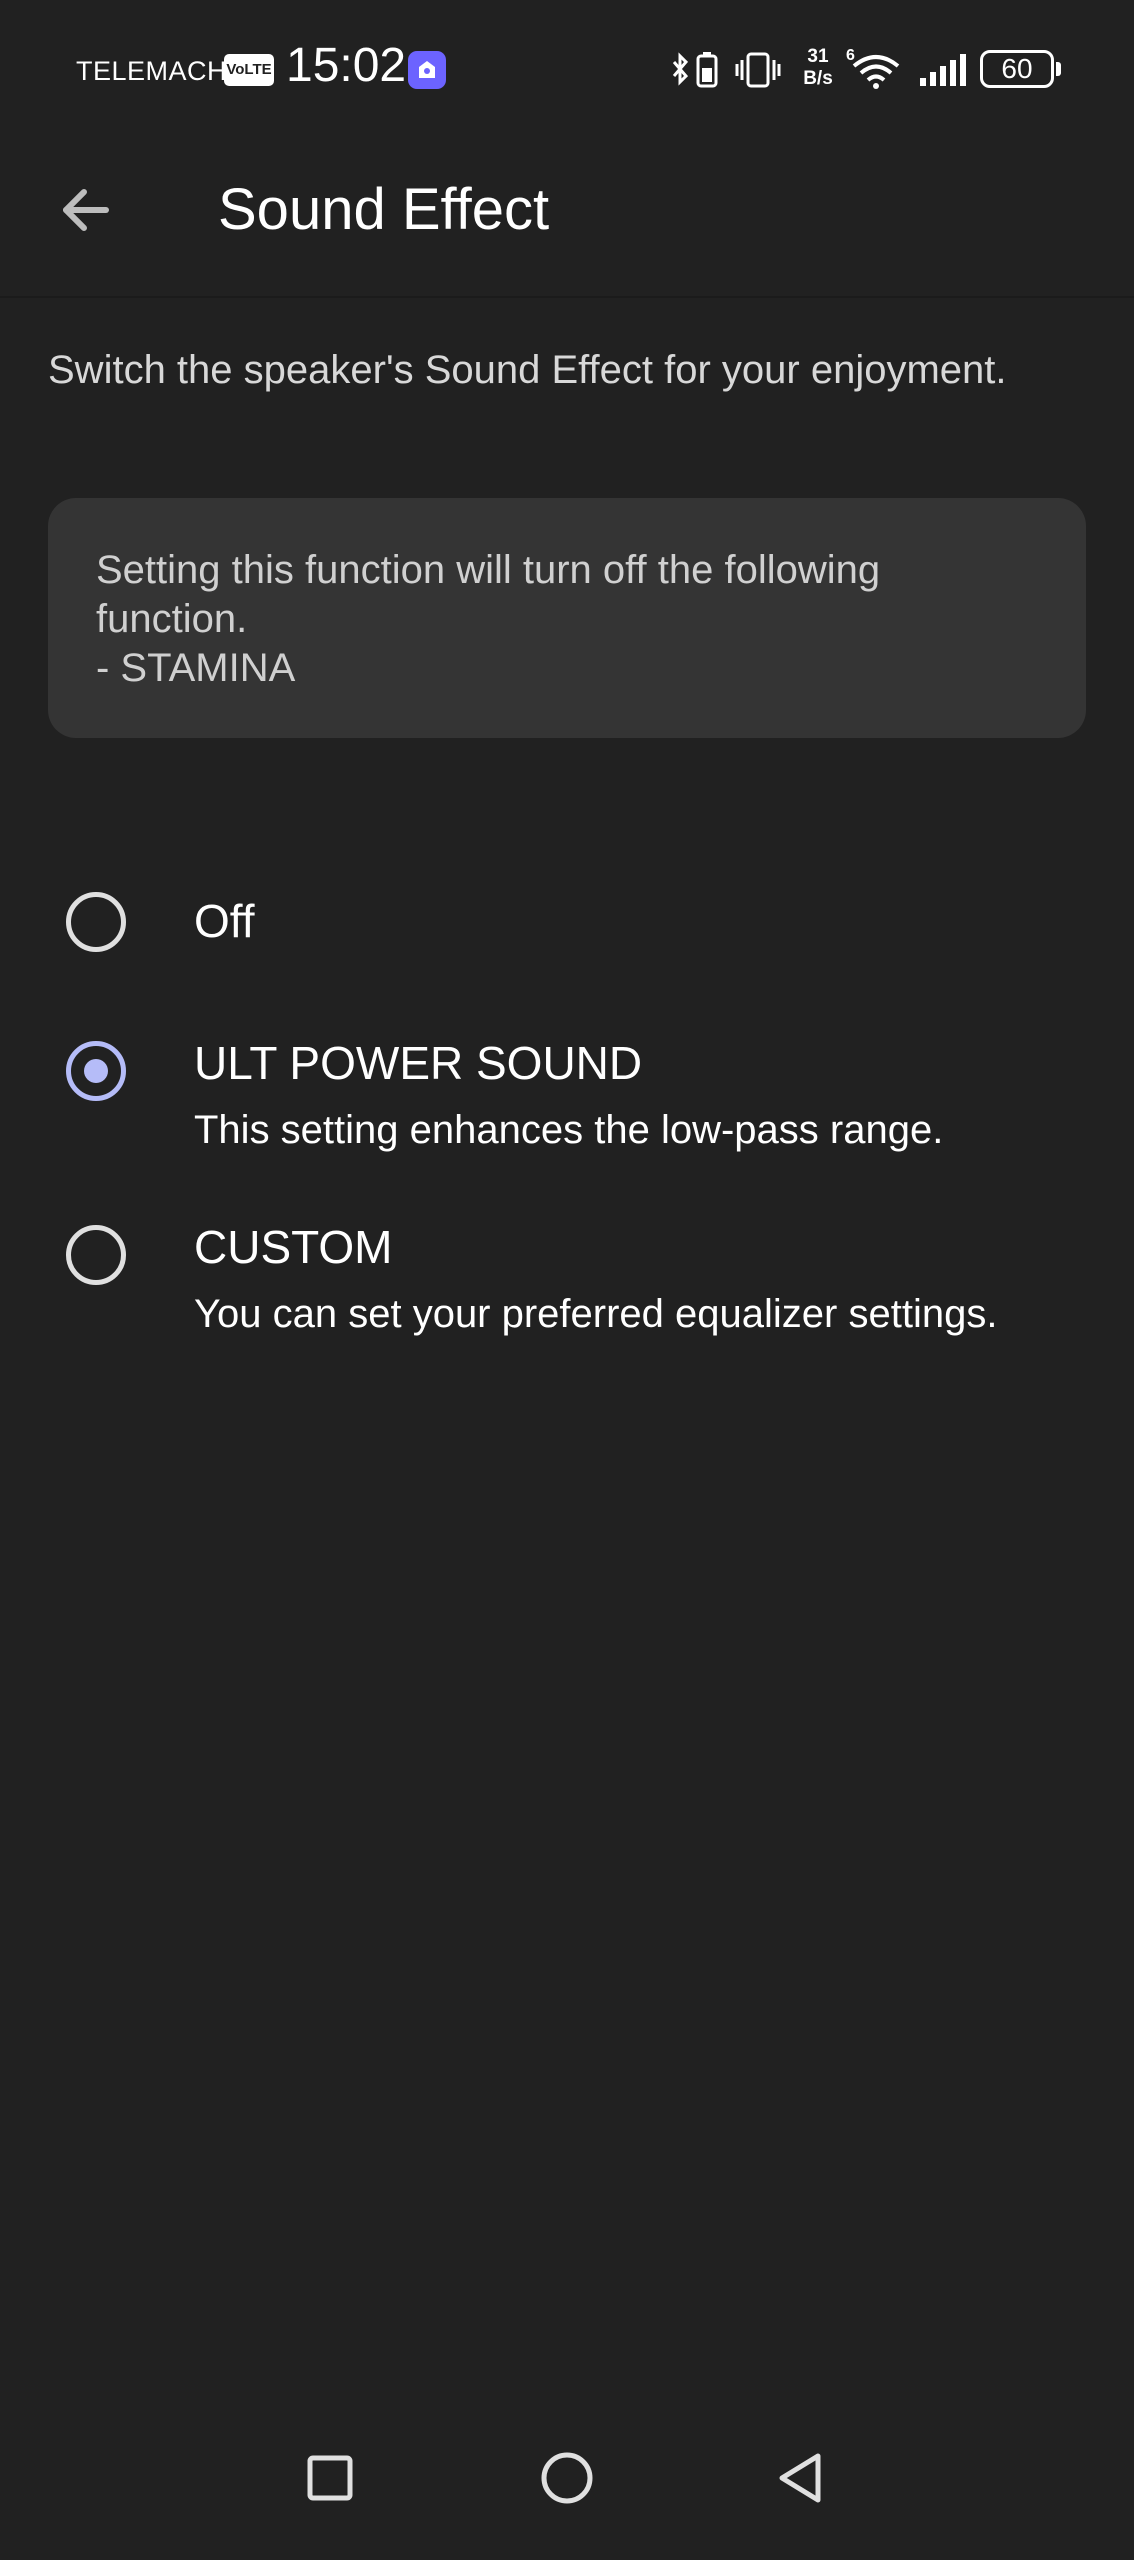  What do you see at coordinates (346, 65) in the screenshot?
I see `status-time: 15:02` at bounding box center [346, 65].